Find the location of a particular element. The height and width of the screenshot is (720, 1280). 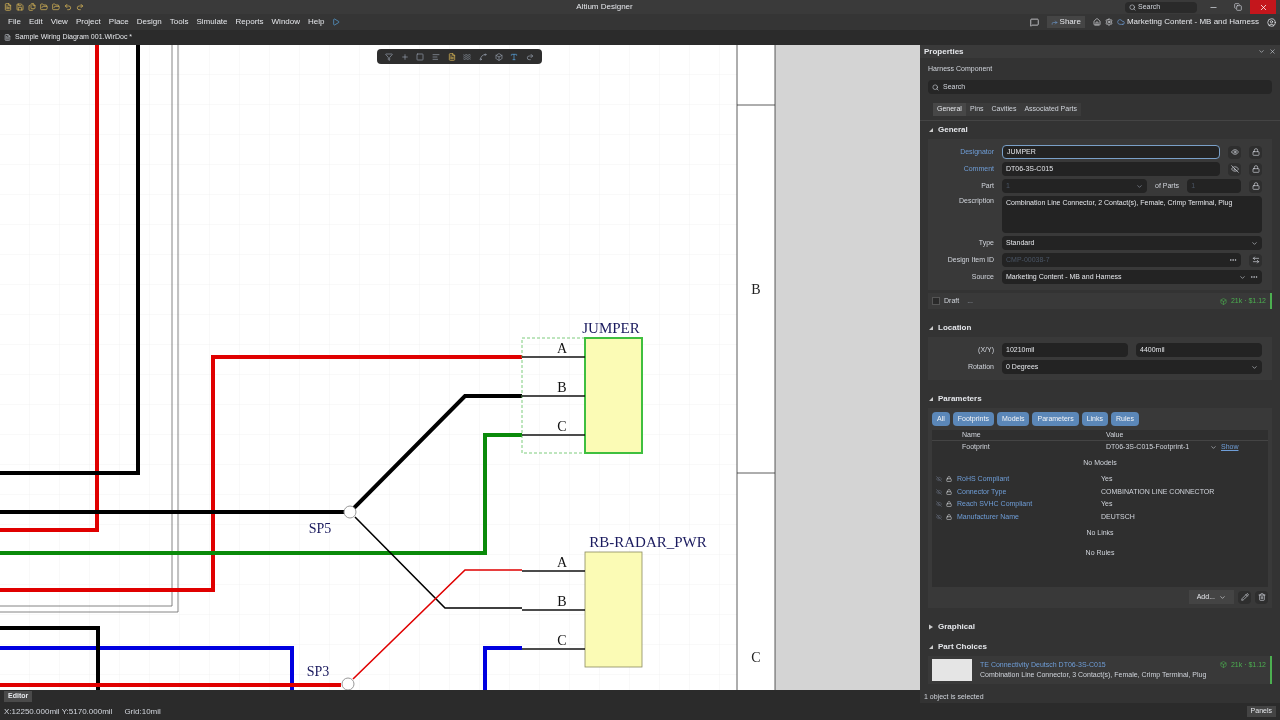

section-title: Graphical is located at coordinates (956, 627).